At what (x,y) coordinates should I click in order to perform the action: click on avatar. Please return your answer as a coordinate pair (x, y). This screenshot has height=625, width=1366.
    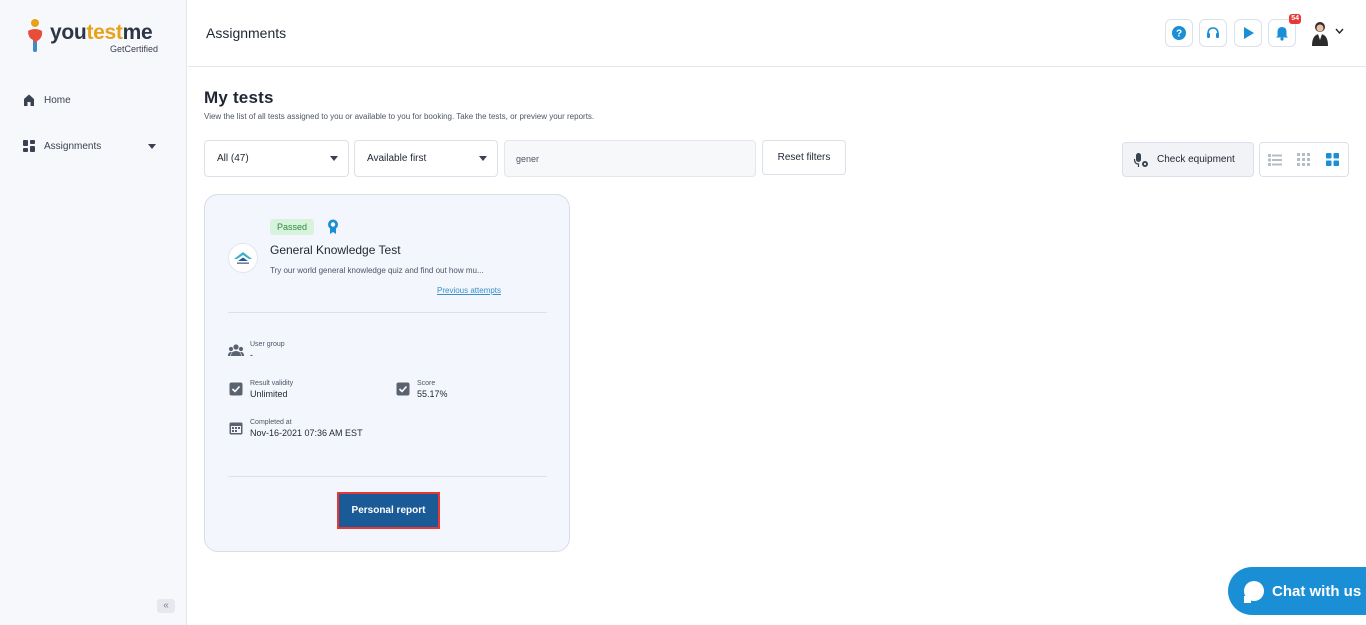
    Looking at the image, I should click on (1320, 33).